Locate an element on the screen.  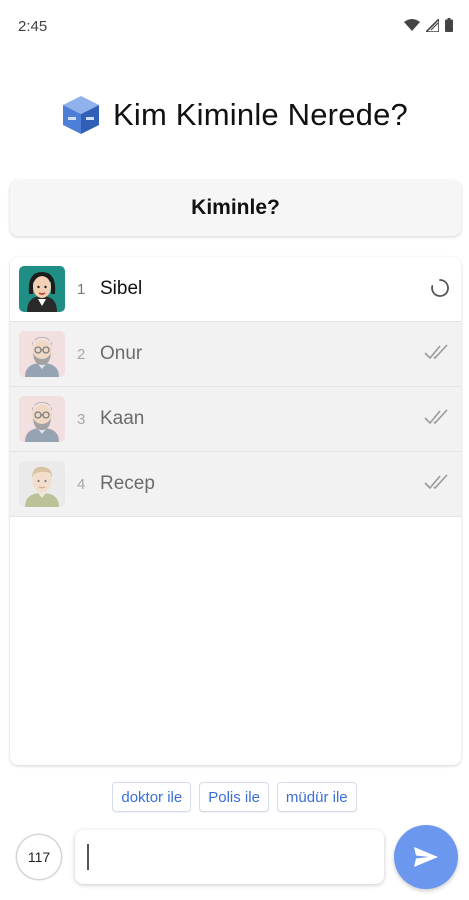
suggestion-chip: müdür ile is located at coordinates (316, 797).